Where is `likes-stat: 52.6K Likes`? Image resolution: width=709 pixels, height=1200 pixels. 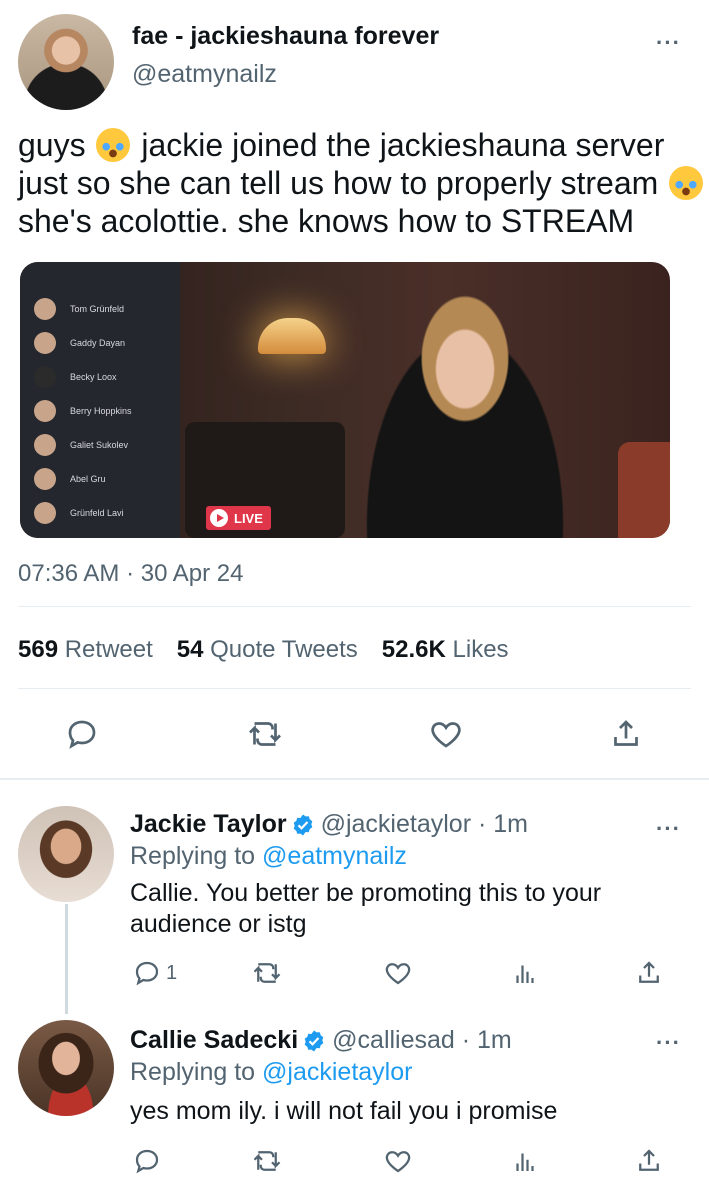 likes-stat: 52.6K Likes is located at coordinates (445, 650).